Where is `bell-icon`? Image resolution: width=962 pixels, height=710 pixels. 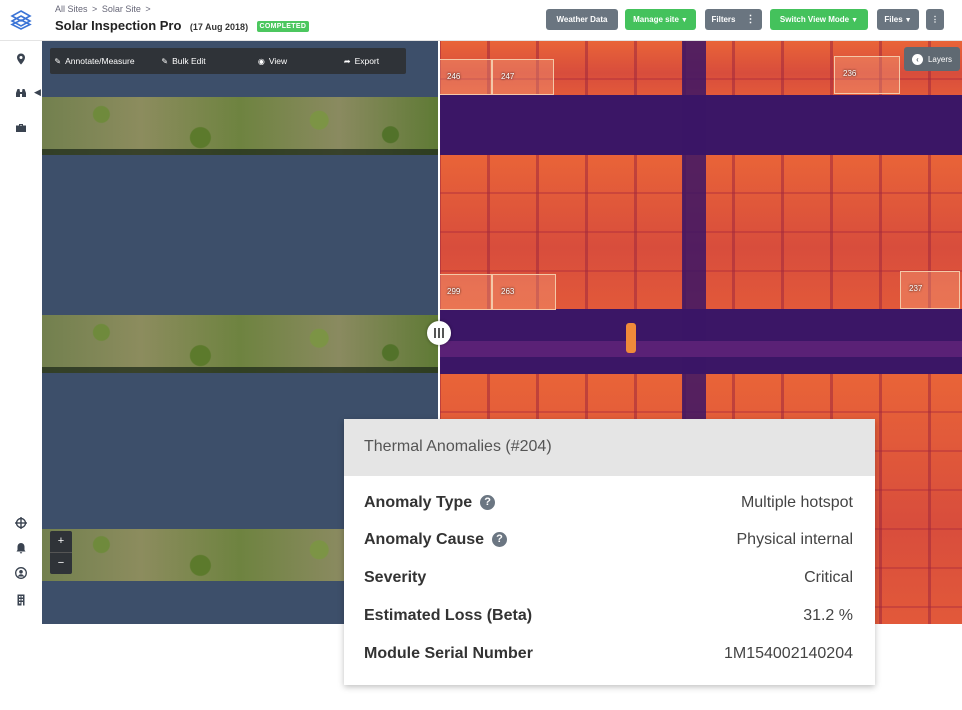 bell-icon is located at coordinates (21, 548).